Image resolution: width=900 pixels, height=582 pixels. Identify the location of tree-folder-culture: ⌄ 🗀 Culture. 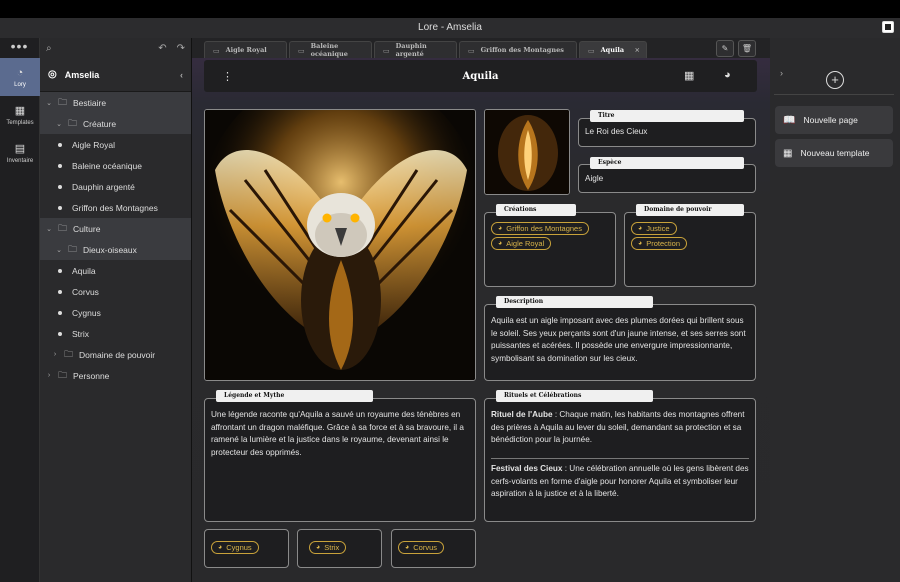
(115, 228).